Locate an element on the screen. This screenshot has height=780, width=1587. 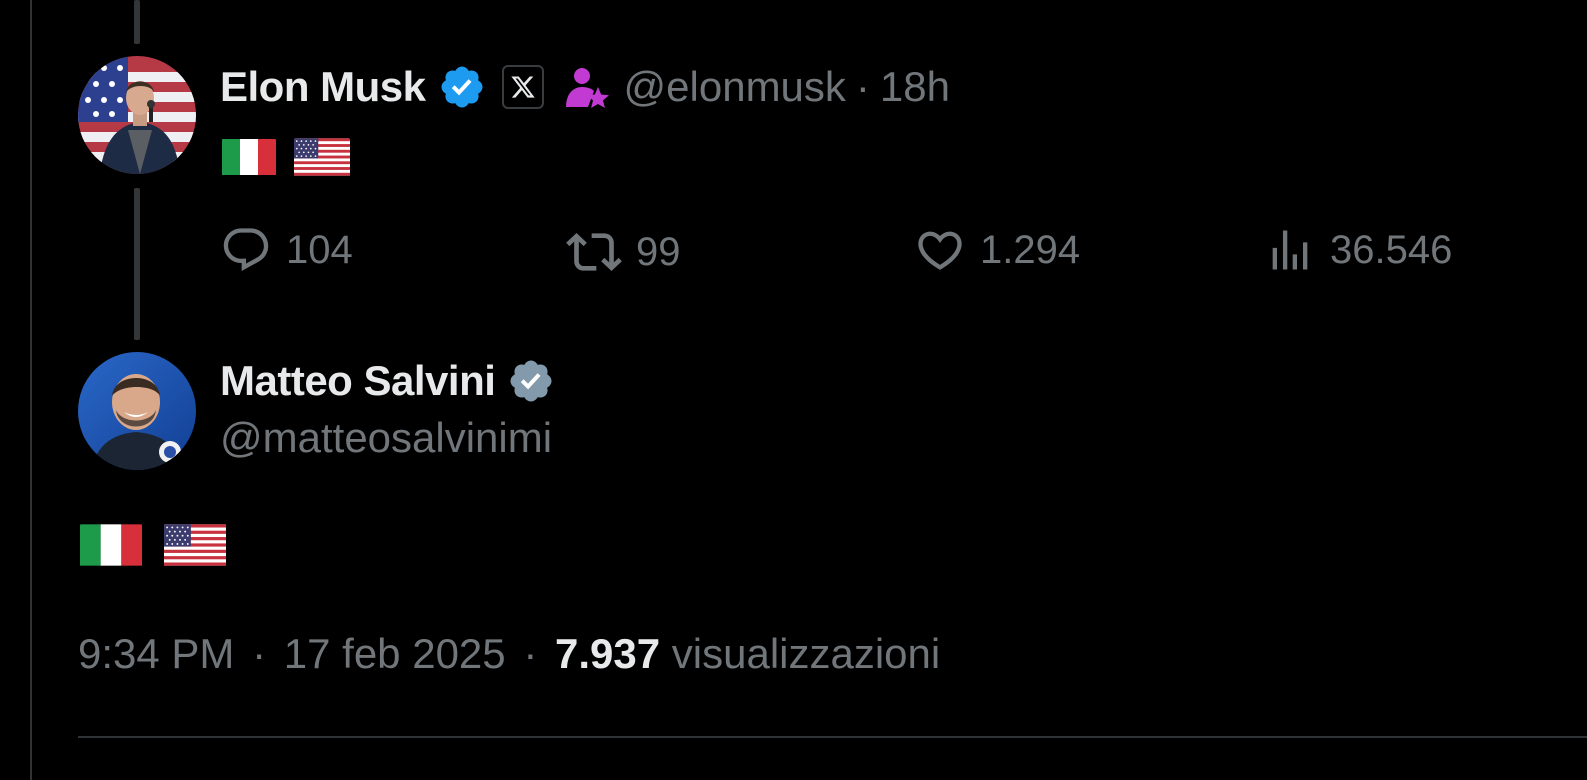
author-handle: @matteosalvinimi is located at coordinates (386, 438).